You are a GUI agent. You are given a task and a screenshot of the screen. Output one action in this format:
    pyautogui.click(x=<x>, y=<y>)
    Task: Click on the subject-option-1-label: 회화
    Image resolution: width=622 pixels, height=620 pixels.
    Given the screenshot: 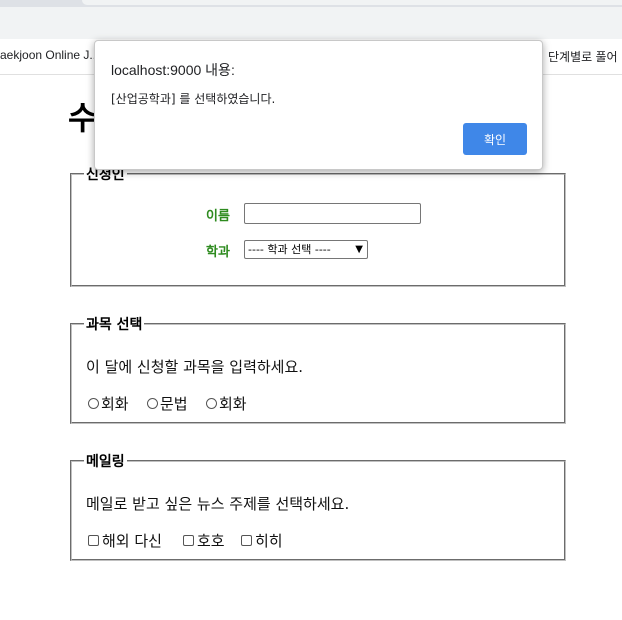 What is the action you would take?
    pyautogui.click(x=115, y=404)
    